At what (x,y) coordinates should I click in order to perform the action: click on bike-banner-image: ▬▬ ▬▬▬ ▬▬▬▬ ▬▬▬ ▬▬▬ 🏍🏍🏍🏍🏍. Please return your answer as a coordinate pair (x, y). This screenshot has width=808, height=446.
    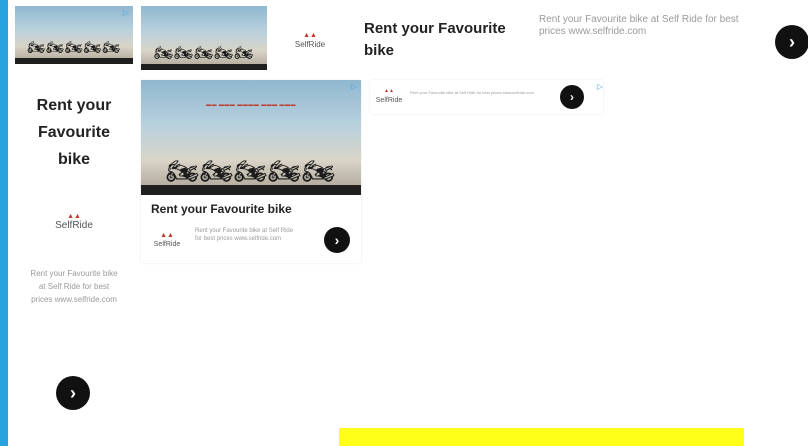
    Looking at the image, I should click on (251, 137).